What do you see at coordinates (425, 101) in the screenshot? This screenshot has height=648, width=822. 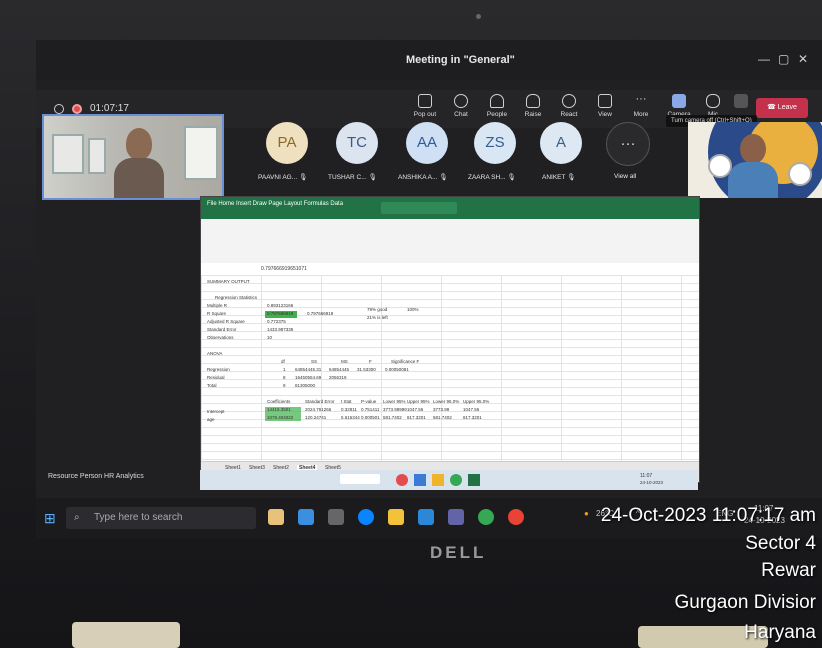 I see `popout-icon` at bounding box center [425, 101].